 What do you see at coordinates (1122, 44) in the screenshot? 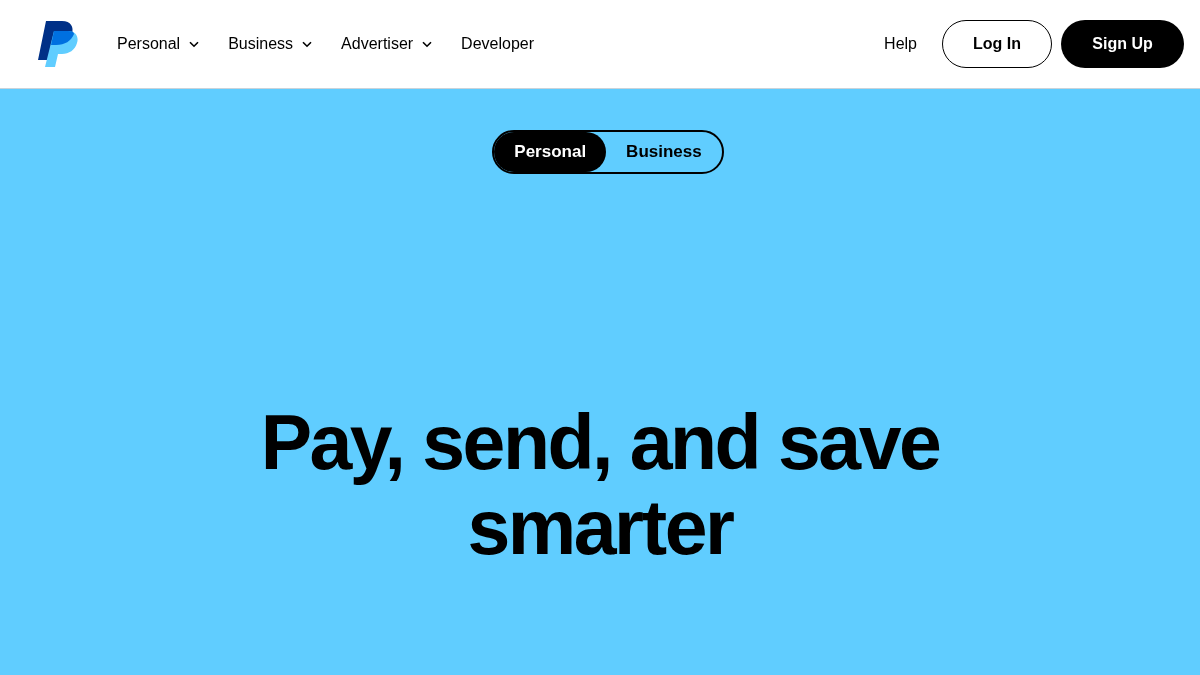
I see `signup-button: Sign Up` at bounding box center [1122, 44].